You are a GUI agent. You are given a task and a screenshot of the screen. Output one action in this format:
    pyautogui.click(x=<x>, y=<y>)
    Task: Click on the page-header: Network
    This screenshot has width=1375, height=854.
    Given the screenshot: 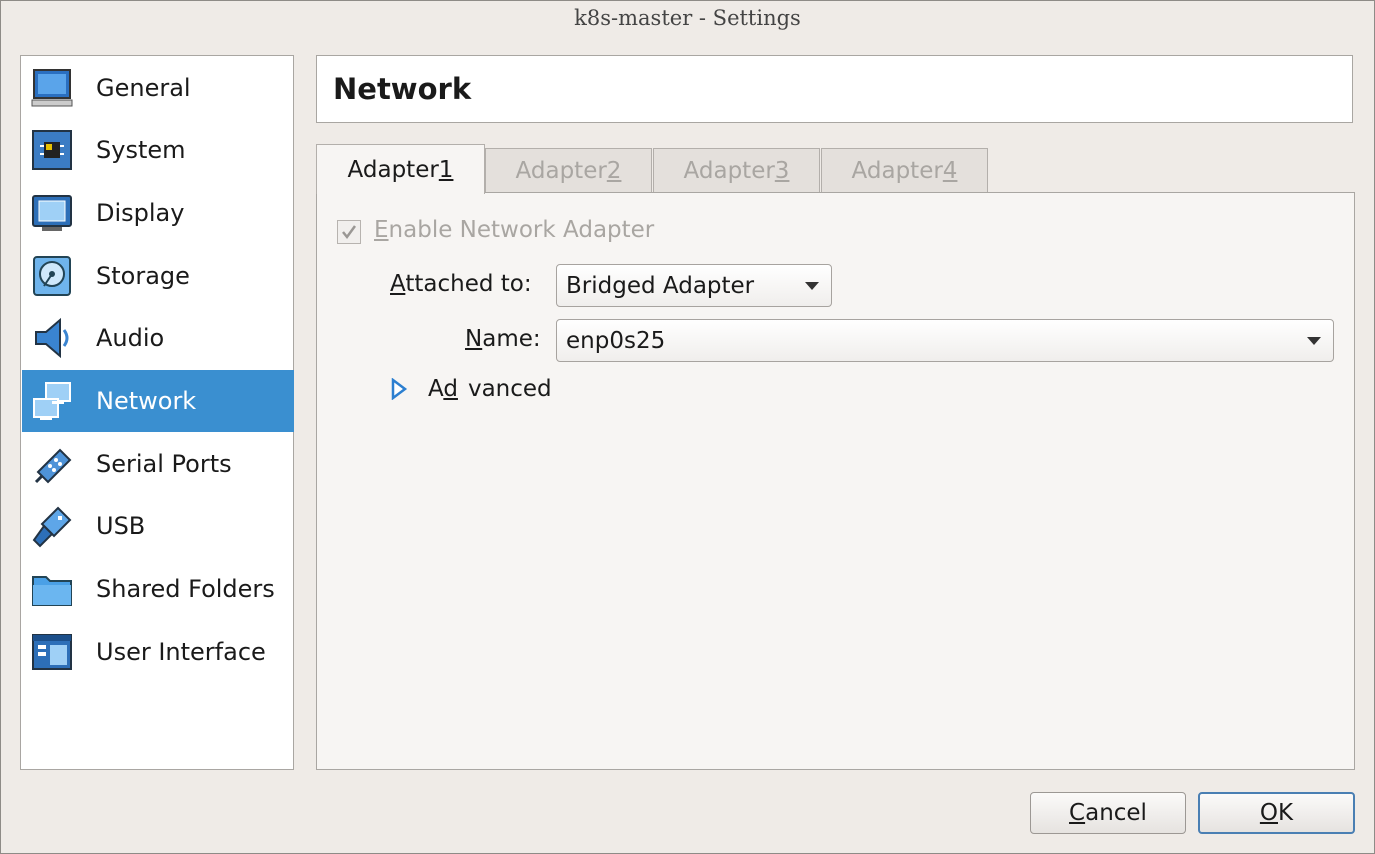 What is the action you would take?
    pyautogui.click(x=834, y=89)
    